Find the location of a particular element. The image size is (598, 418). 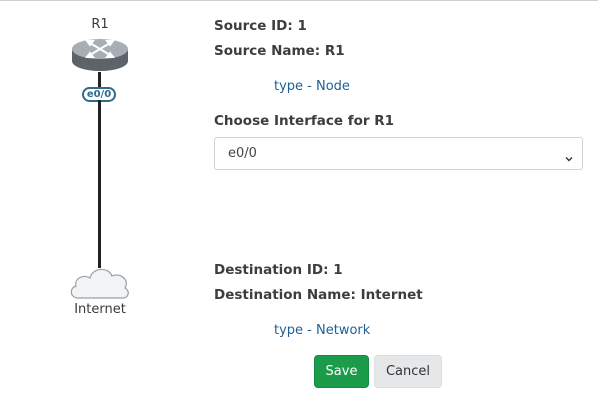

interface-select: e0/0 is located at coordinates (398, 153).